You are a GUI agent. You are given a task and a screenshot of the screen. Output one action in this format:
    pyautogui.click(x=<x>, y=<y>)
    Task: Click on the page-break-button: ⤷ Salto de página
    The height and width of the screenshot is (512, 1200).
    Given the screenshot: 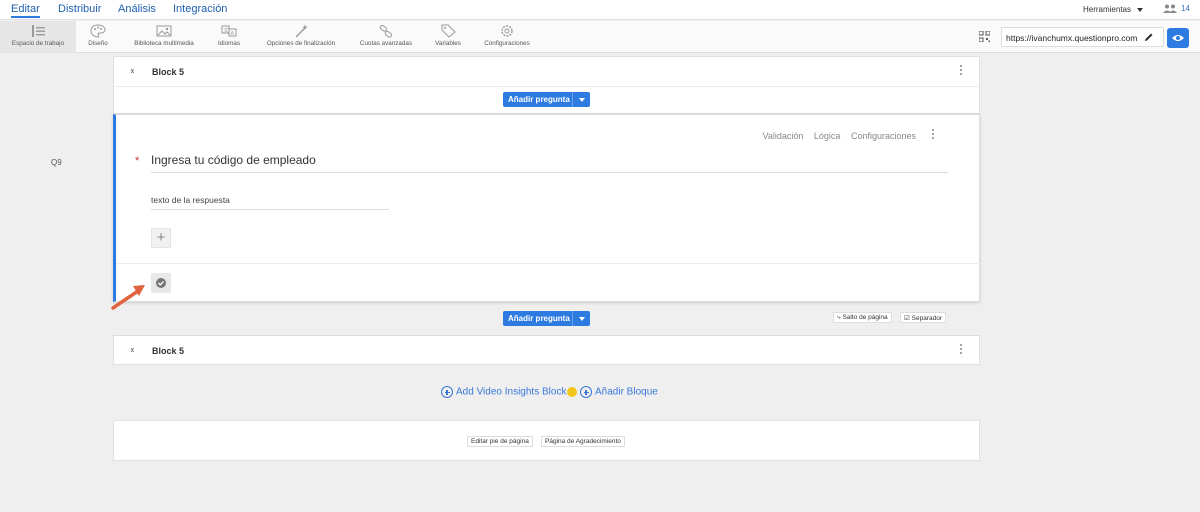 What is the action you would take?
    pyautogui.click(x=862, y=317)
    